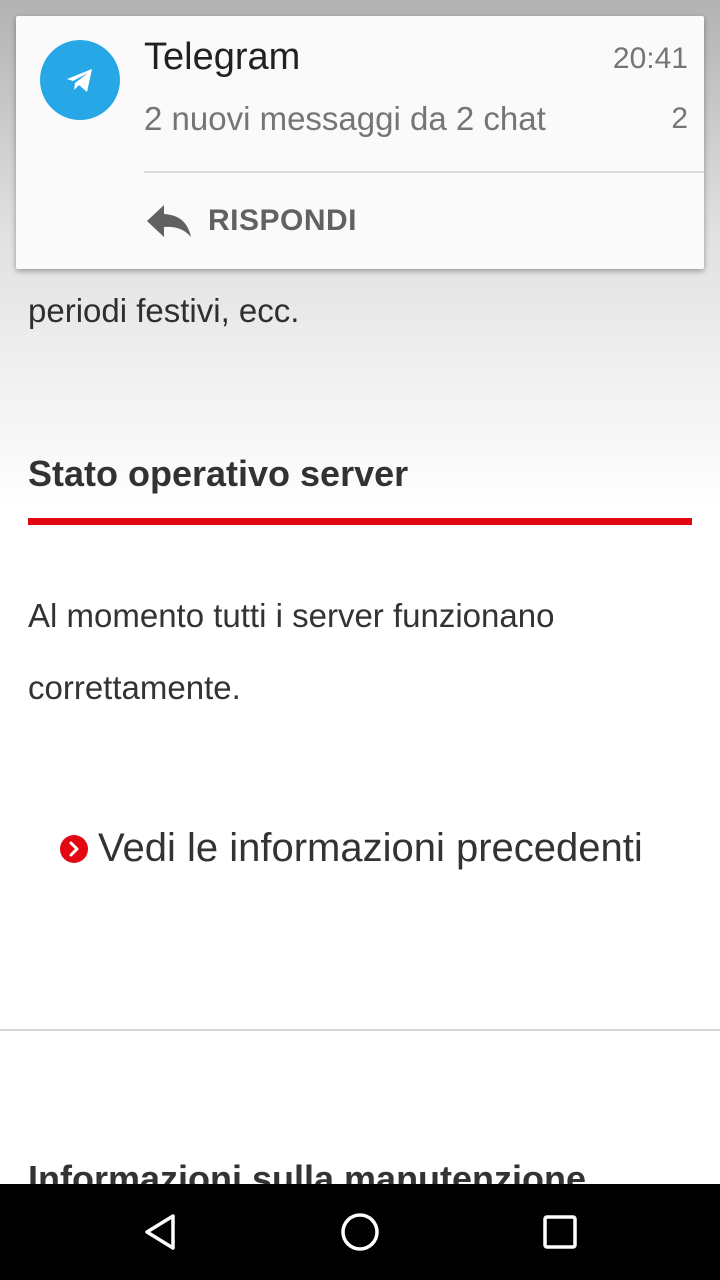 The image size is (720, 1280). I want to click on chevron-right-icon, so click(74, 848).